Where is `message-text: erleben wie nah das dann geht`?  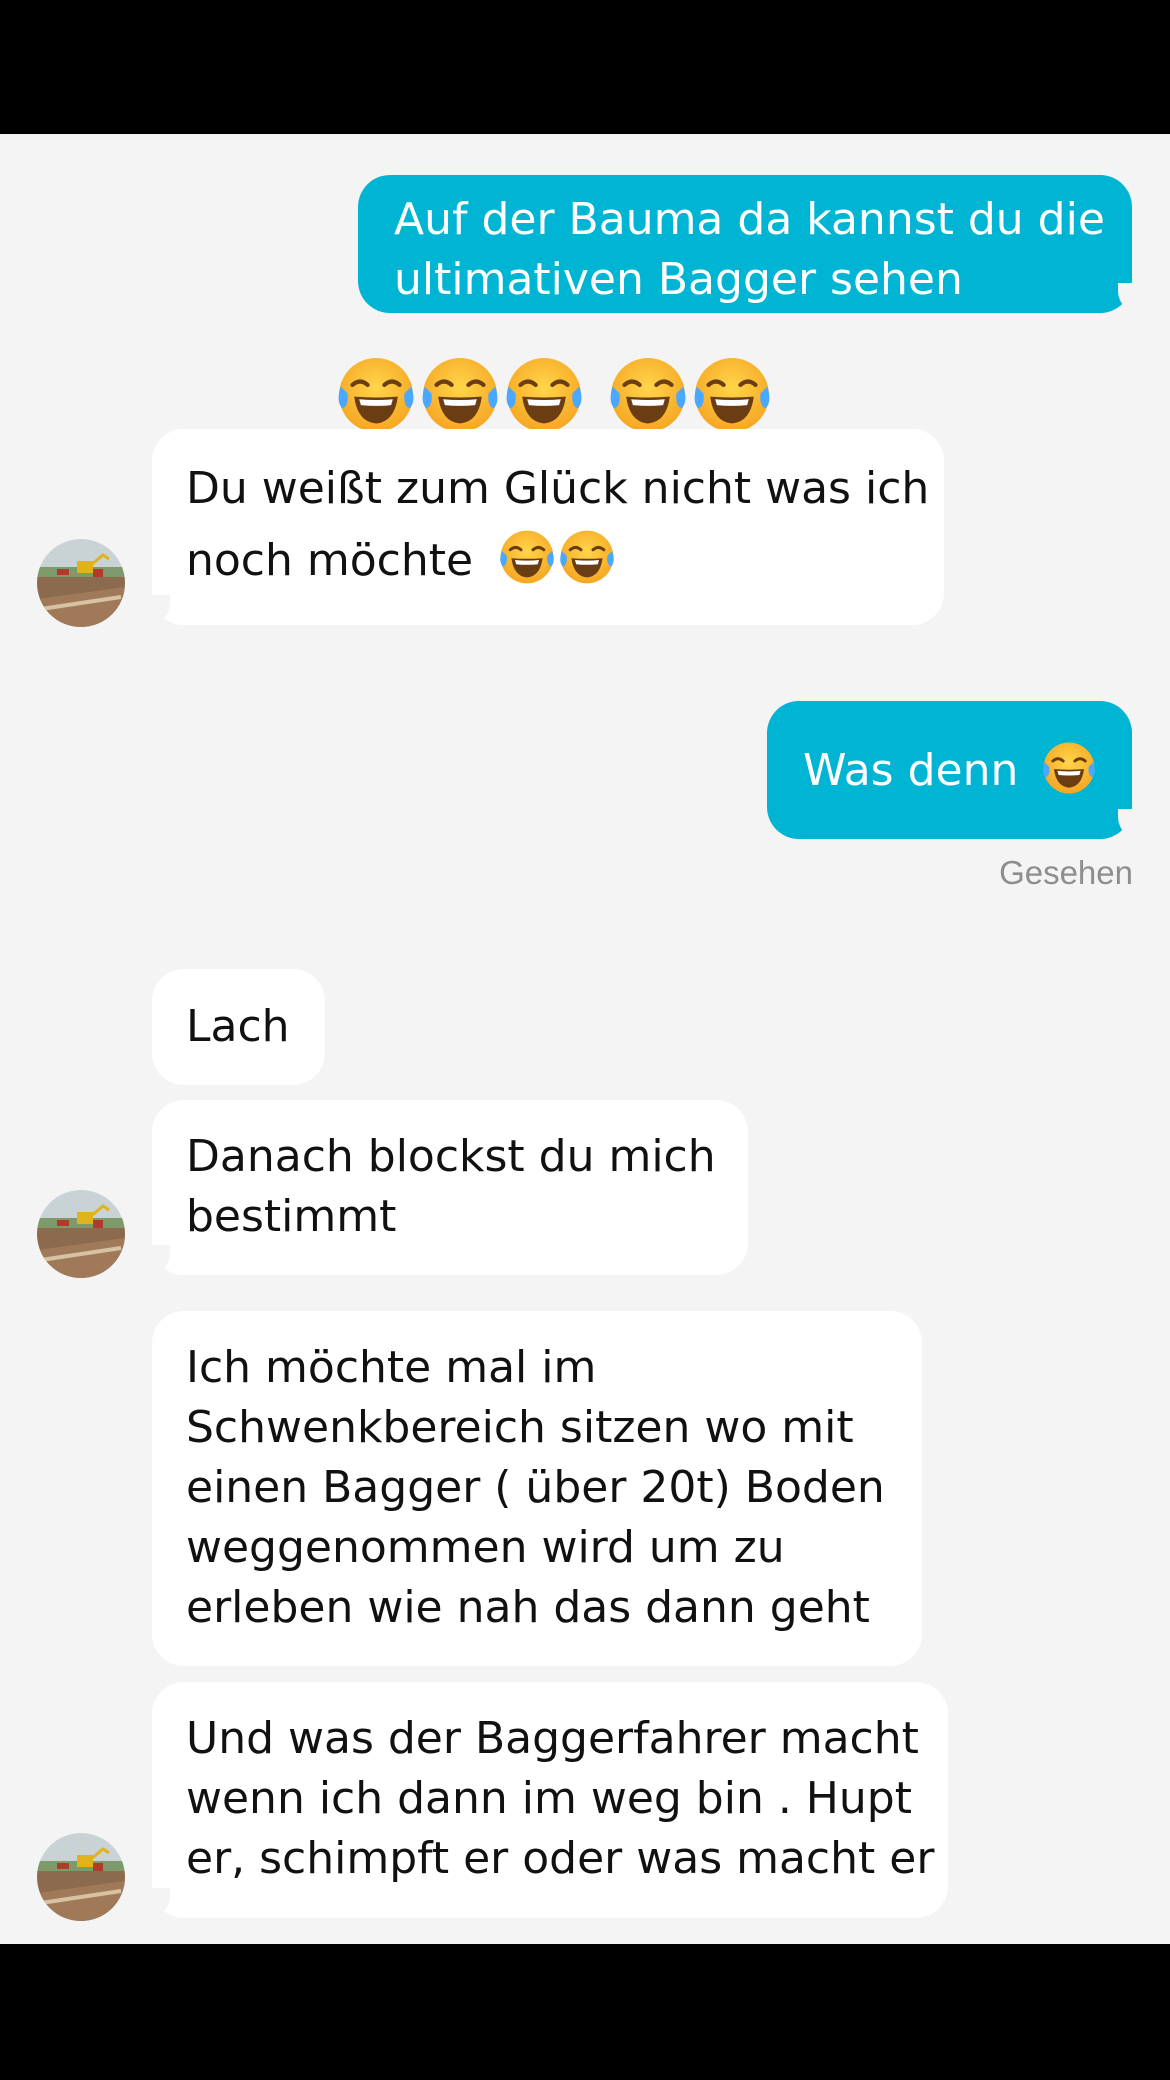 message-text: erleben wie nah das dann geht is located at coordinates (528, 1607).